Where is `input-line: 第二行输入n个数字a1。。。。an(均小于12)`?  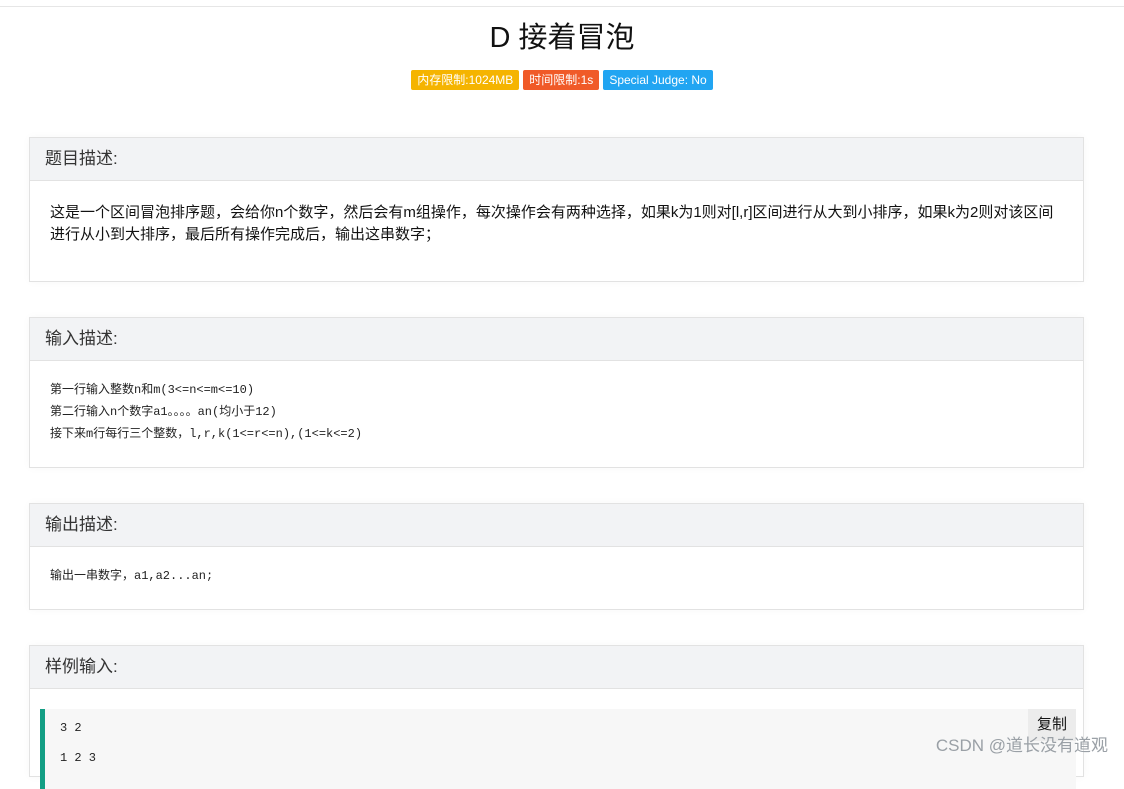 input-line: 第二行输入n个数字a1。。。。an(均小于12) is located at coordinates (163, 412).